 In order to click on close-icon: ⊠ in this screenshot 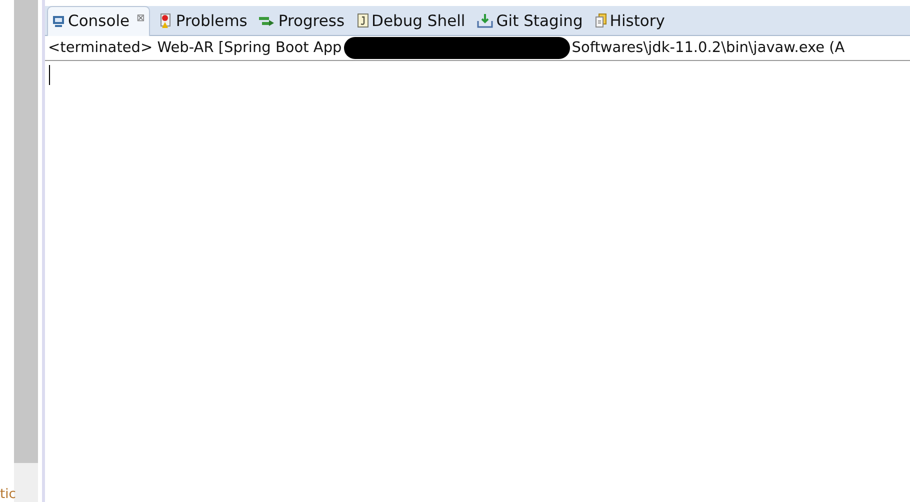, I will do `click(140, 18)`.